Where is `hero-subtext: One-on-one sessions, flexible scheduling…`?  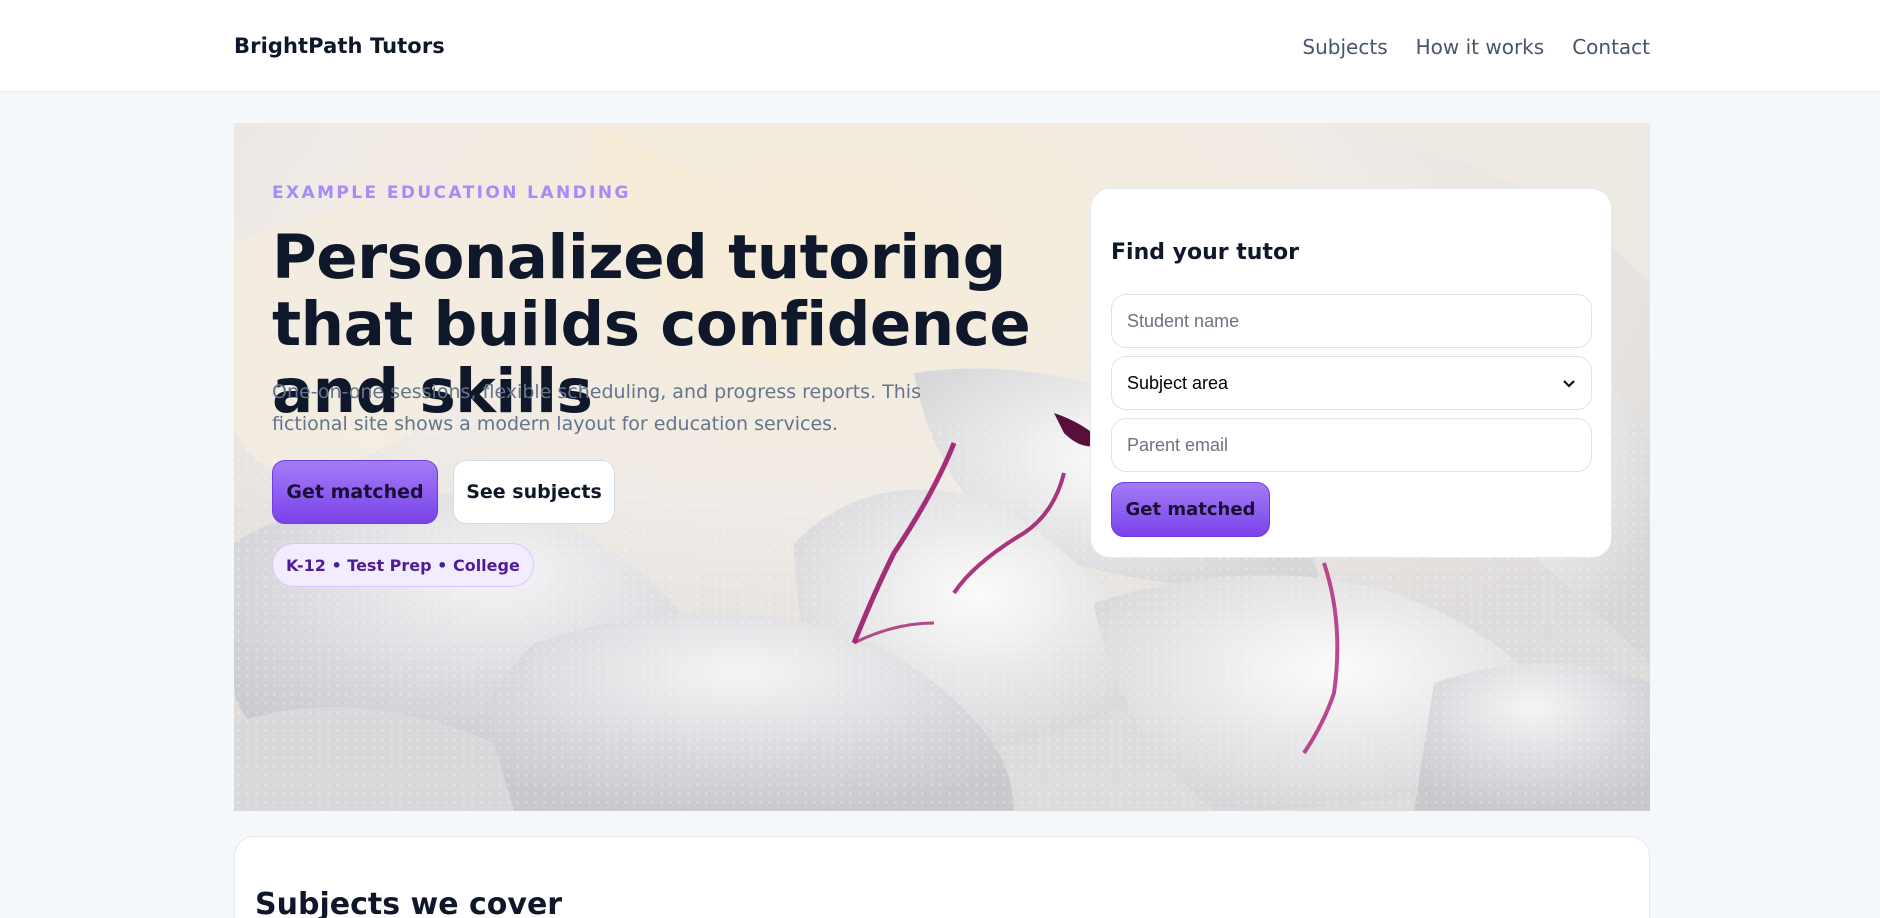 hero-subtext: One-on-one sessions, flexible scheduling… is located at coordinates (596, 408).